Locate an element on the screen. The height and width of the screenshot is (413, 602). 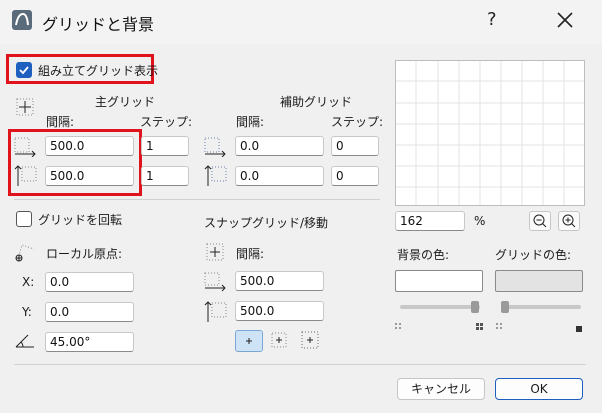
preview-grid-lines is located at coordinates (490, 133).